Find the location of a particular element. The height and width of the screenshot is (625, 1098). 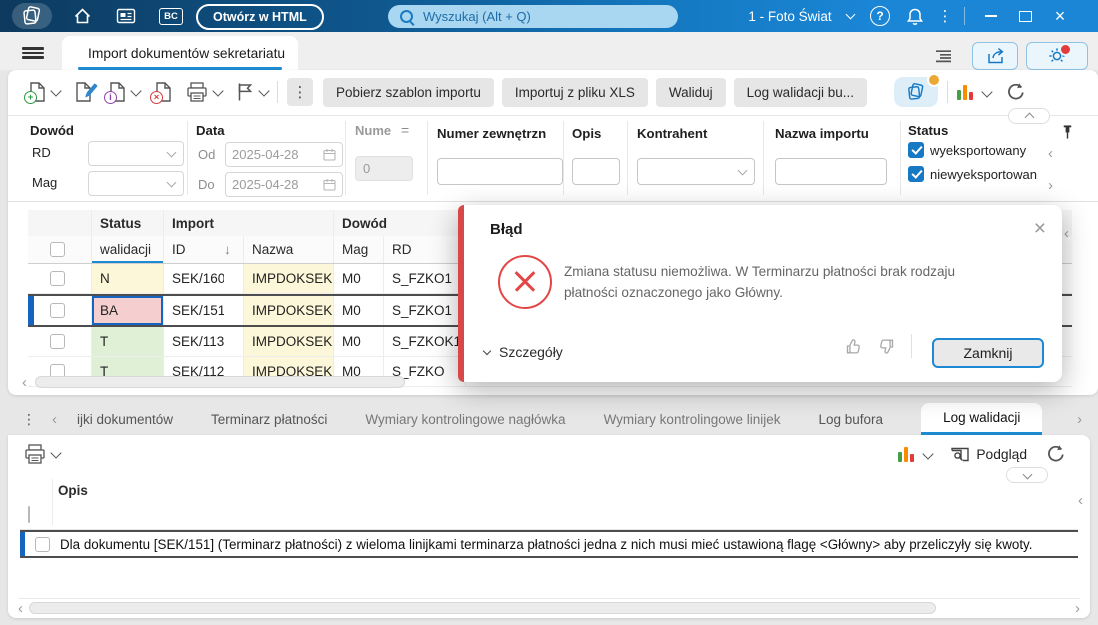

col-rd: RD is located at coordinates (425, 249).